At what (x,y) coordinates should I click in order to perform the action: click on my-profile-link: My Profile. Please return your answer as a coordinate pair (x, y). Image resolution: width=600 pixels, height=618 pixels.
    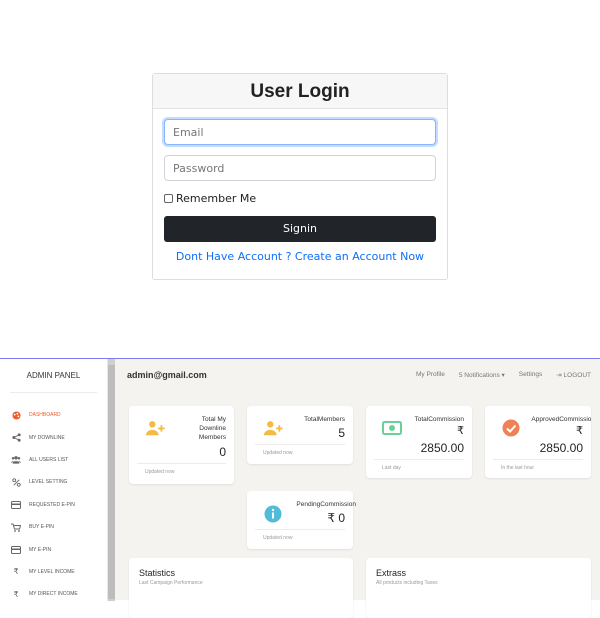
    Looking at the image, I should click on (430, 375).